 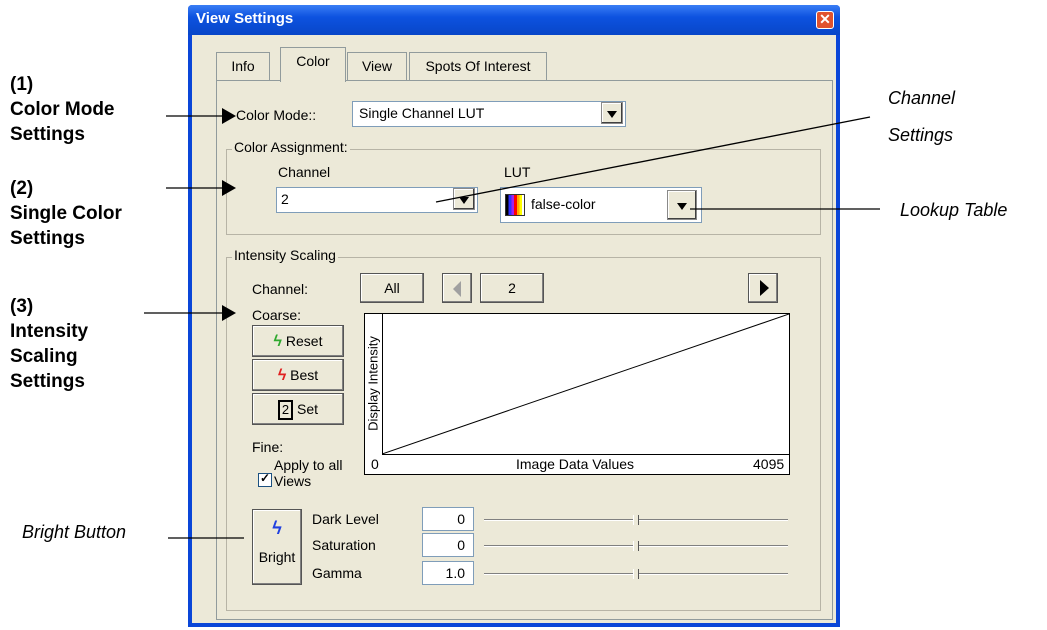 What do you see at coordinates (229, 313) in the screenshot?
I see `arrow-3-icon` at bounding box center [229, 313].